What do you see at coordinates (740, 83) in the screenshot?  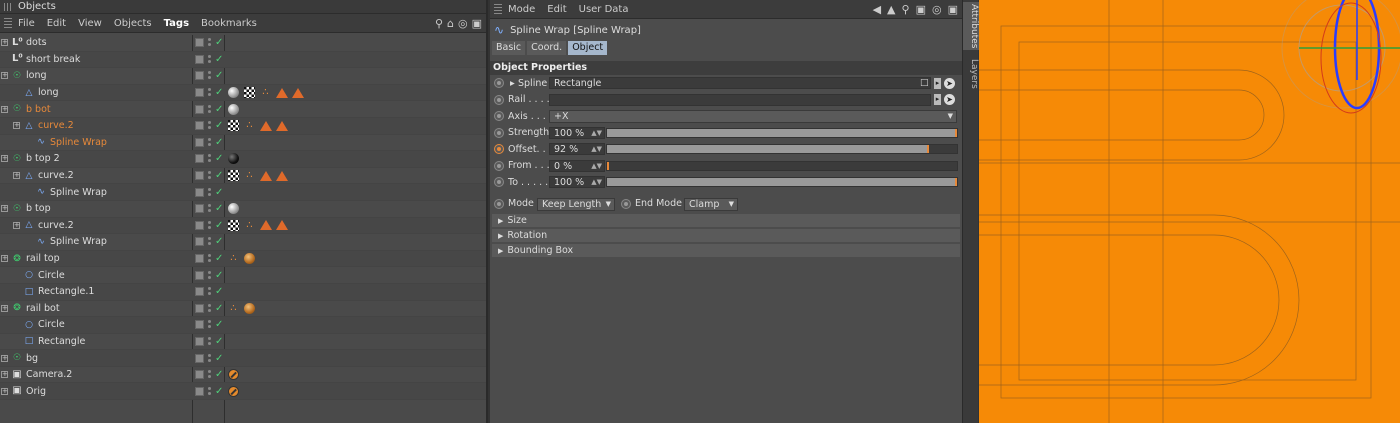 I see `spline-link-field: Rectangle` at bounding box center [740, 83].